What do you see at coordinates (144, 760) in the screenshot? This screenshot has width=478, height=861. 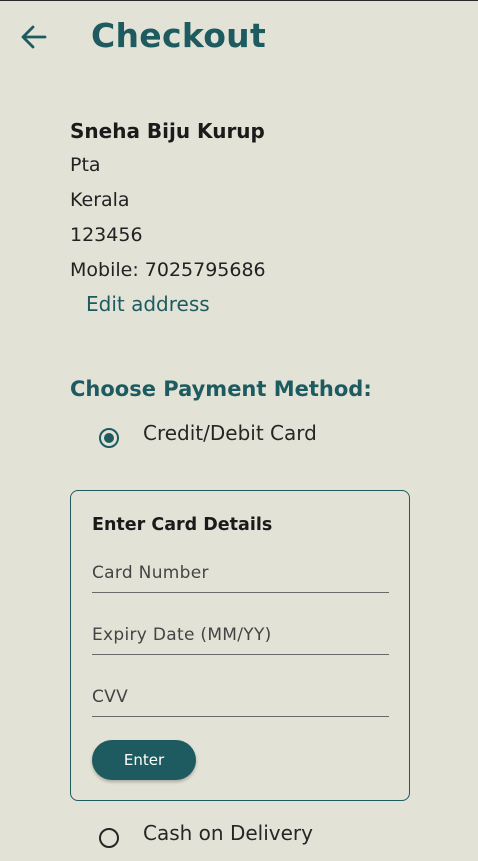 I see `enter-button: Enter` at bounding box center [144, 760].